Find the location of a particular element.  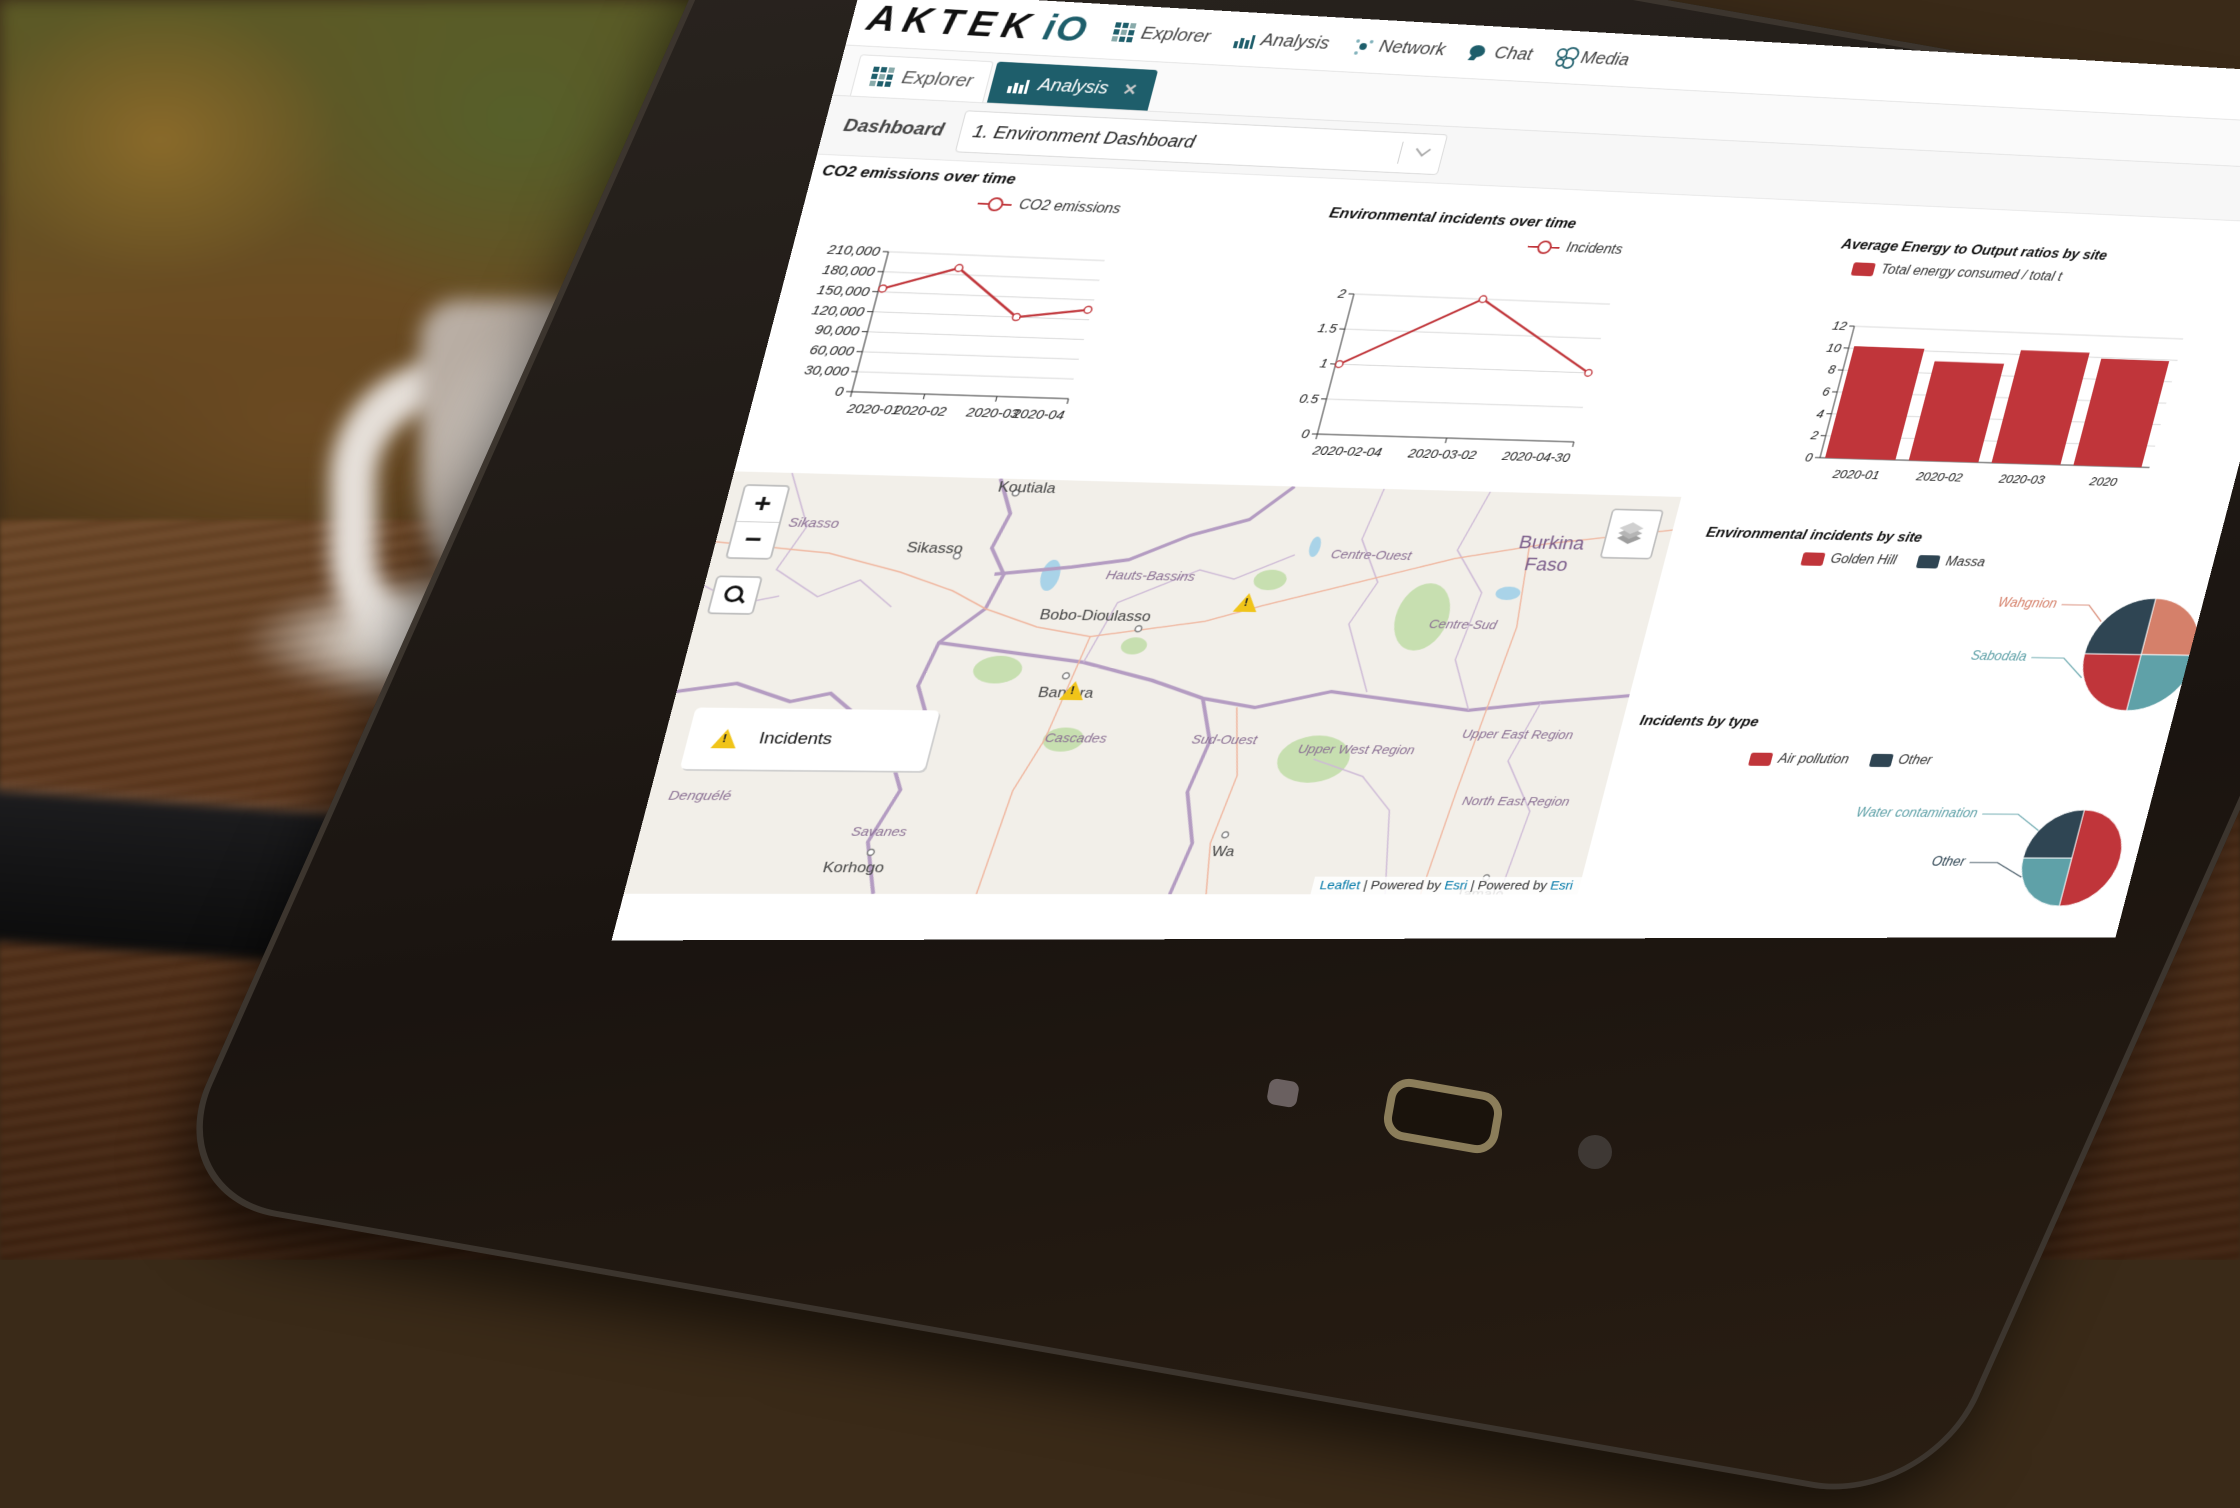

nav-explorer: Explorer is located at coordinates (1162, 34).